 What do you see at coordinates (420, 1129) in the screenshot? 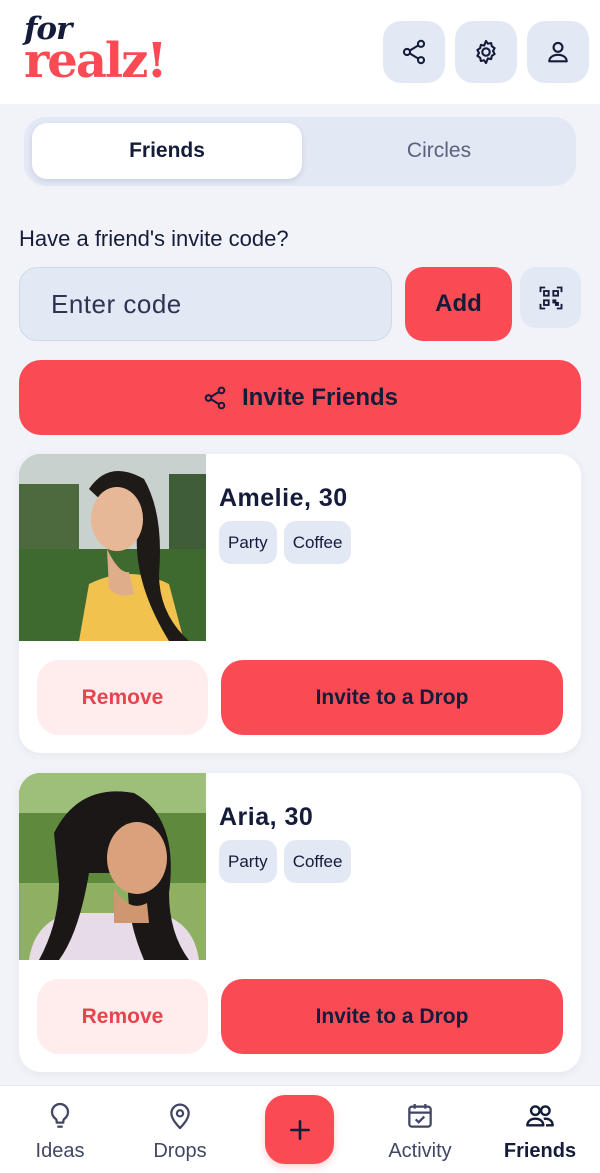
I see `nav-item-activity: Activity` at bounding box center [420, 1129].